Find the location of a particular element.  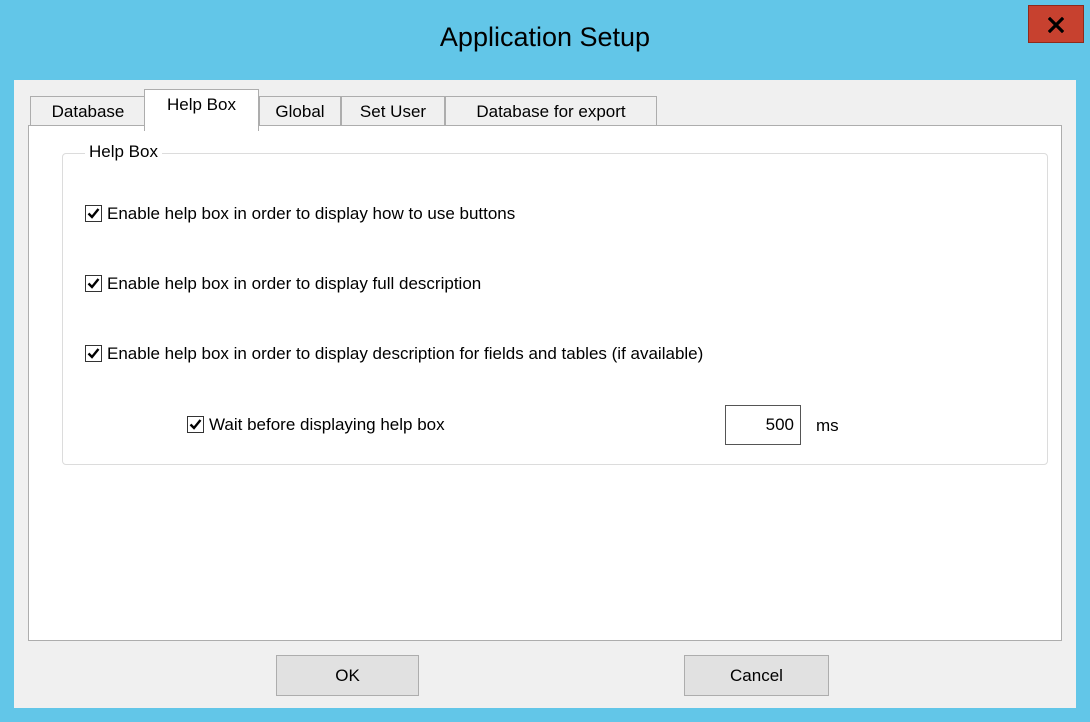

close-icon is located at coordinates (1056, 25).